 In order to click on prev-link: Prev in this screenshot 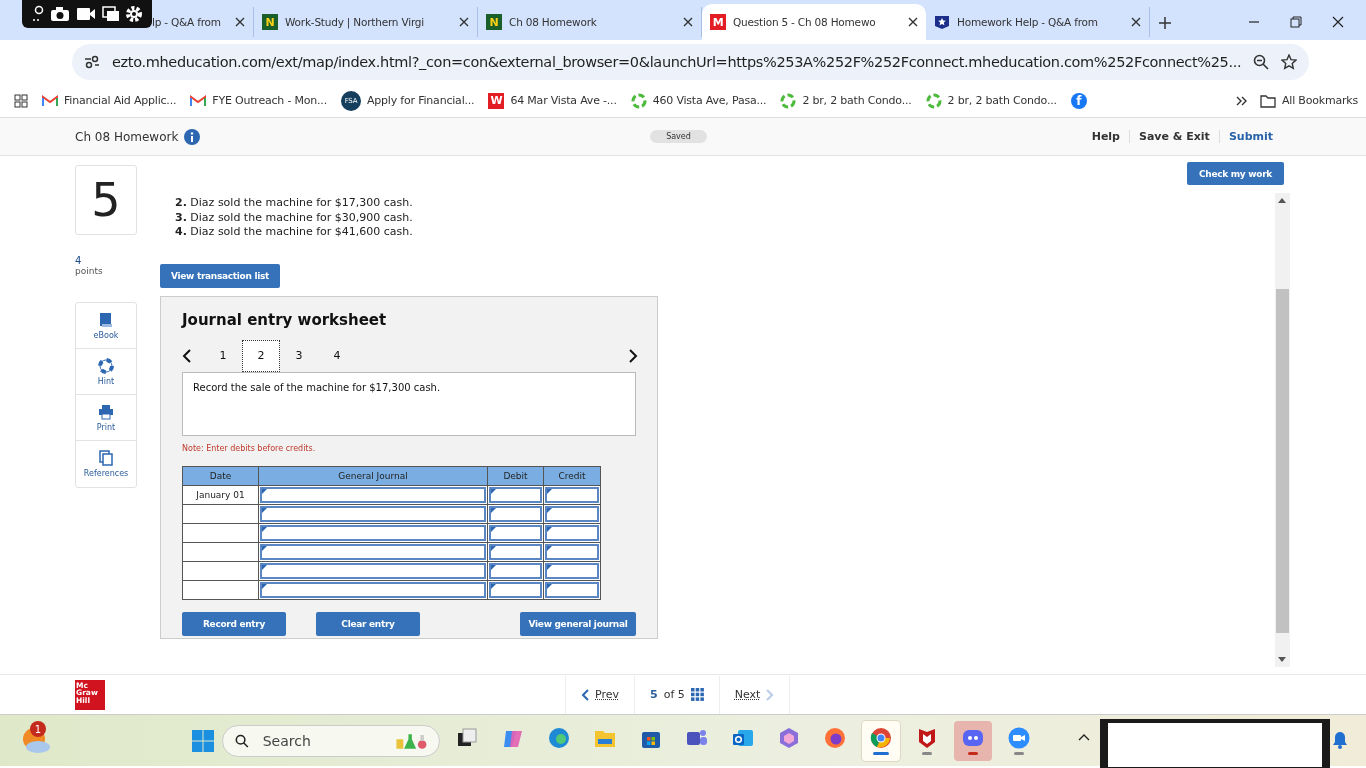, I will do `click(607, 694)`.